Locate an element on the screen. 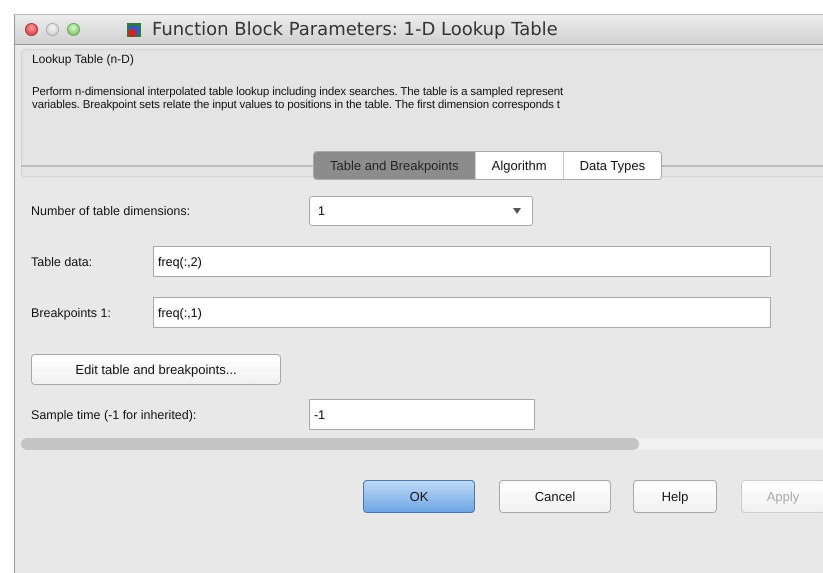  minimize-icon is located at coordinates (52, 29).